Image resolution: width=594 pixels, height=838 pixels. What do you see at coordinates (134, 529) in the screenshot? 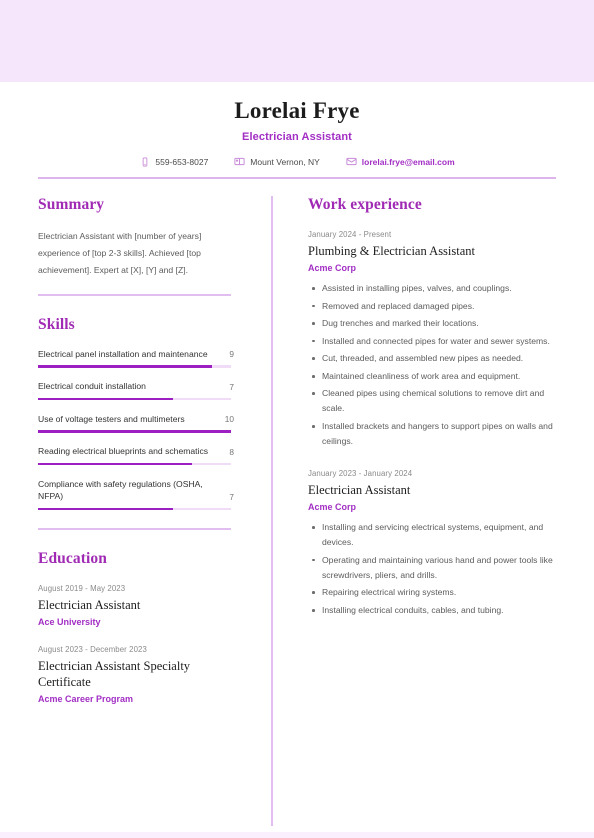
I see `skills-divider` at bounding box center [134, 529].